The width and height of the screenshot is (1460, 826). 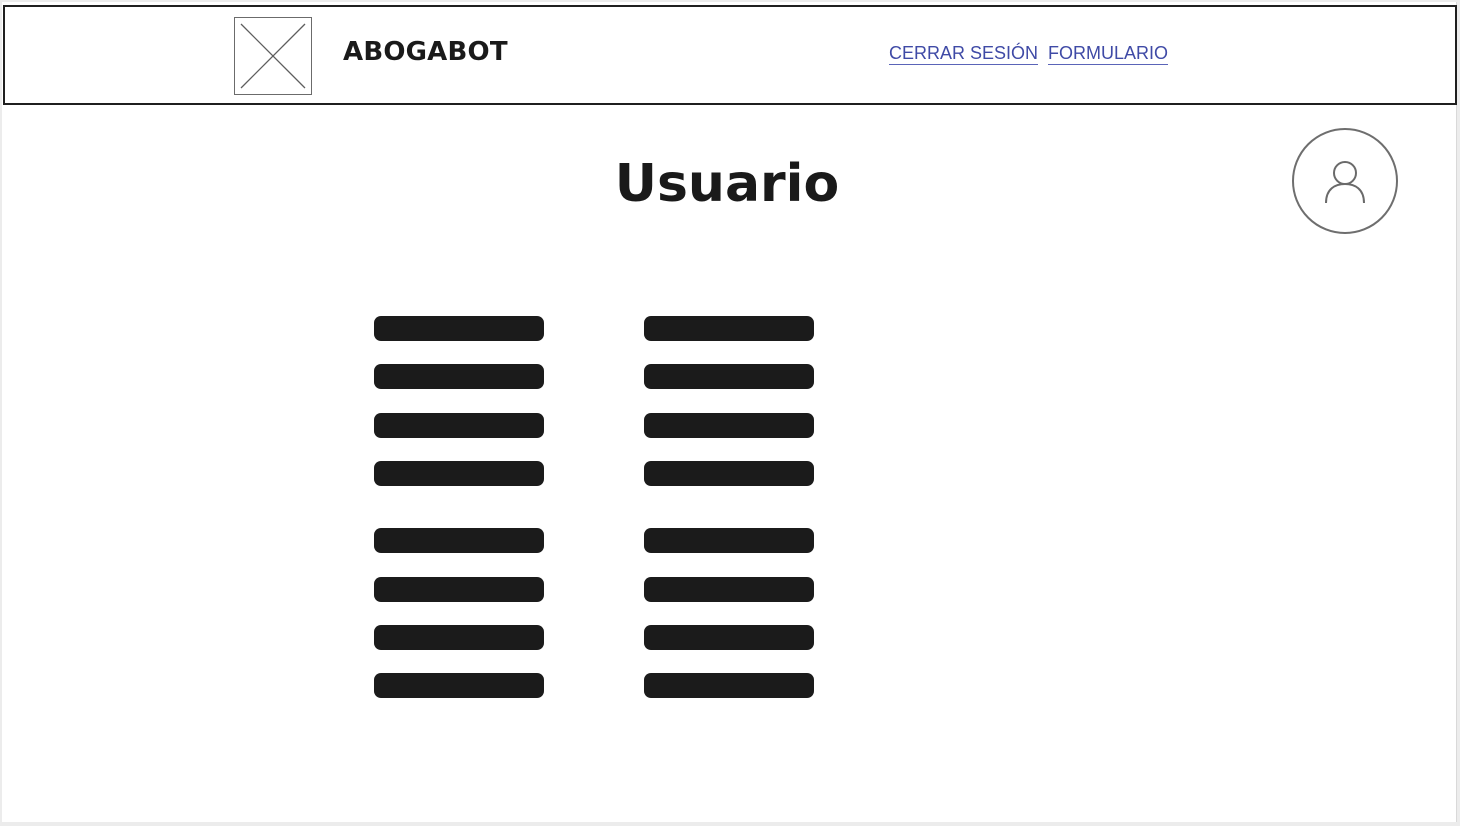 I want to click on user-avatar, so click(x=1345, y=181).